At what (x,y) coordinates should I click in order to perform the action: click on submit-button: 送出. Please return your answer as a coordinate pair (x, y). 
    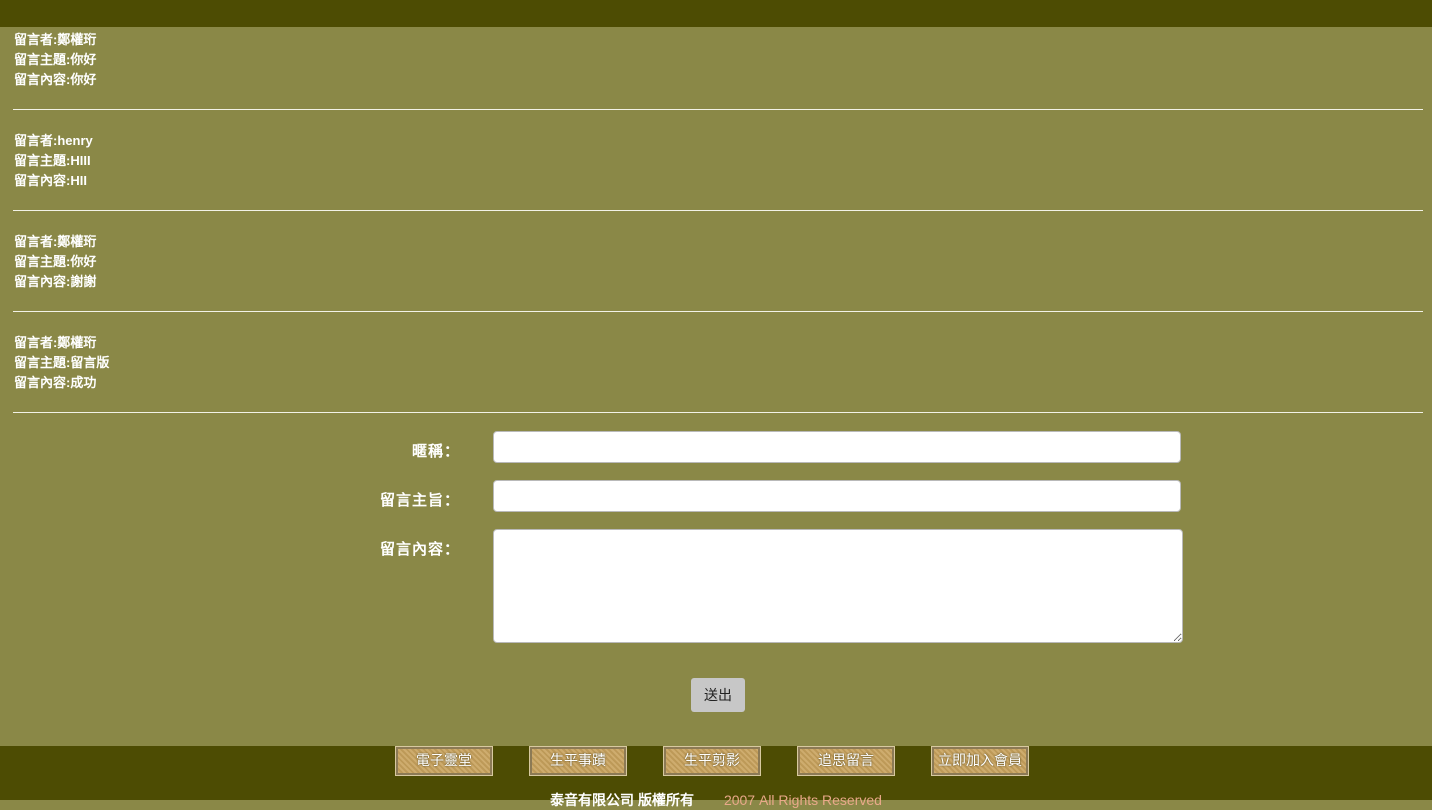
    Looking at the image, I should click on (718, 695).